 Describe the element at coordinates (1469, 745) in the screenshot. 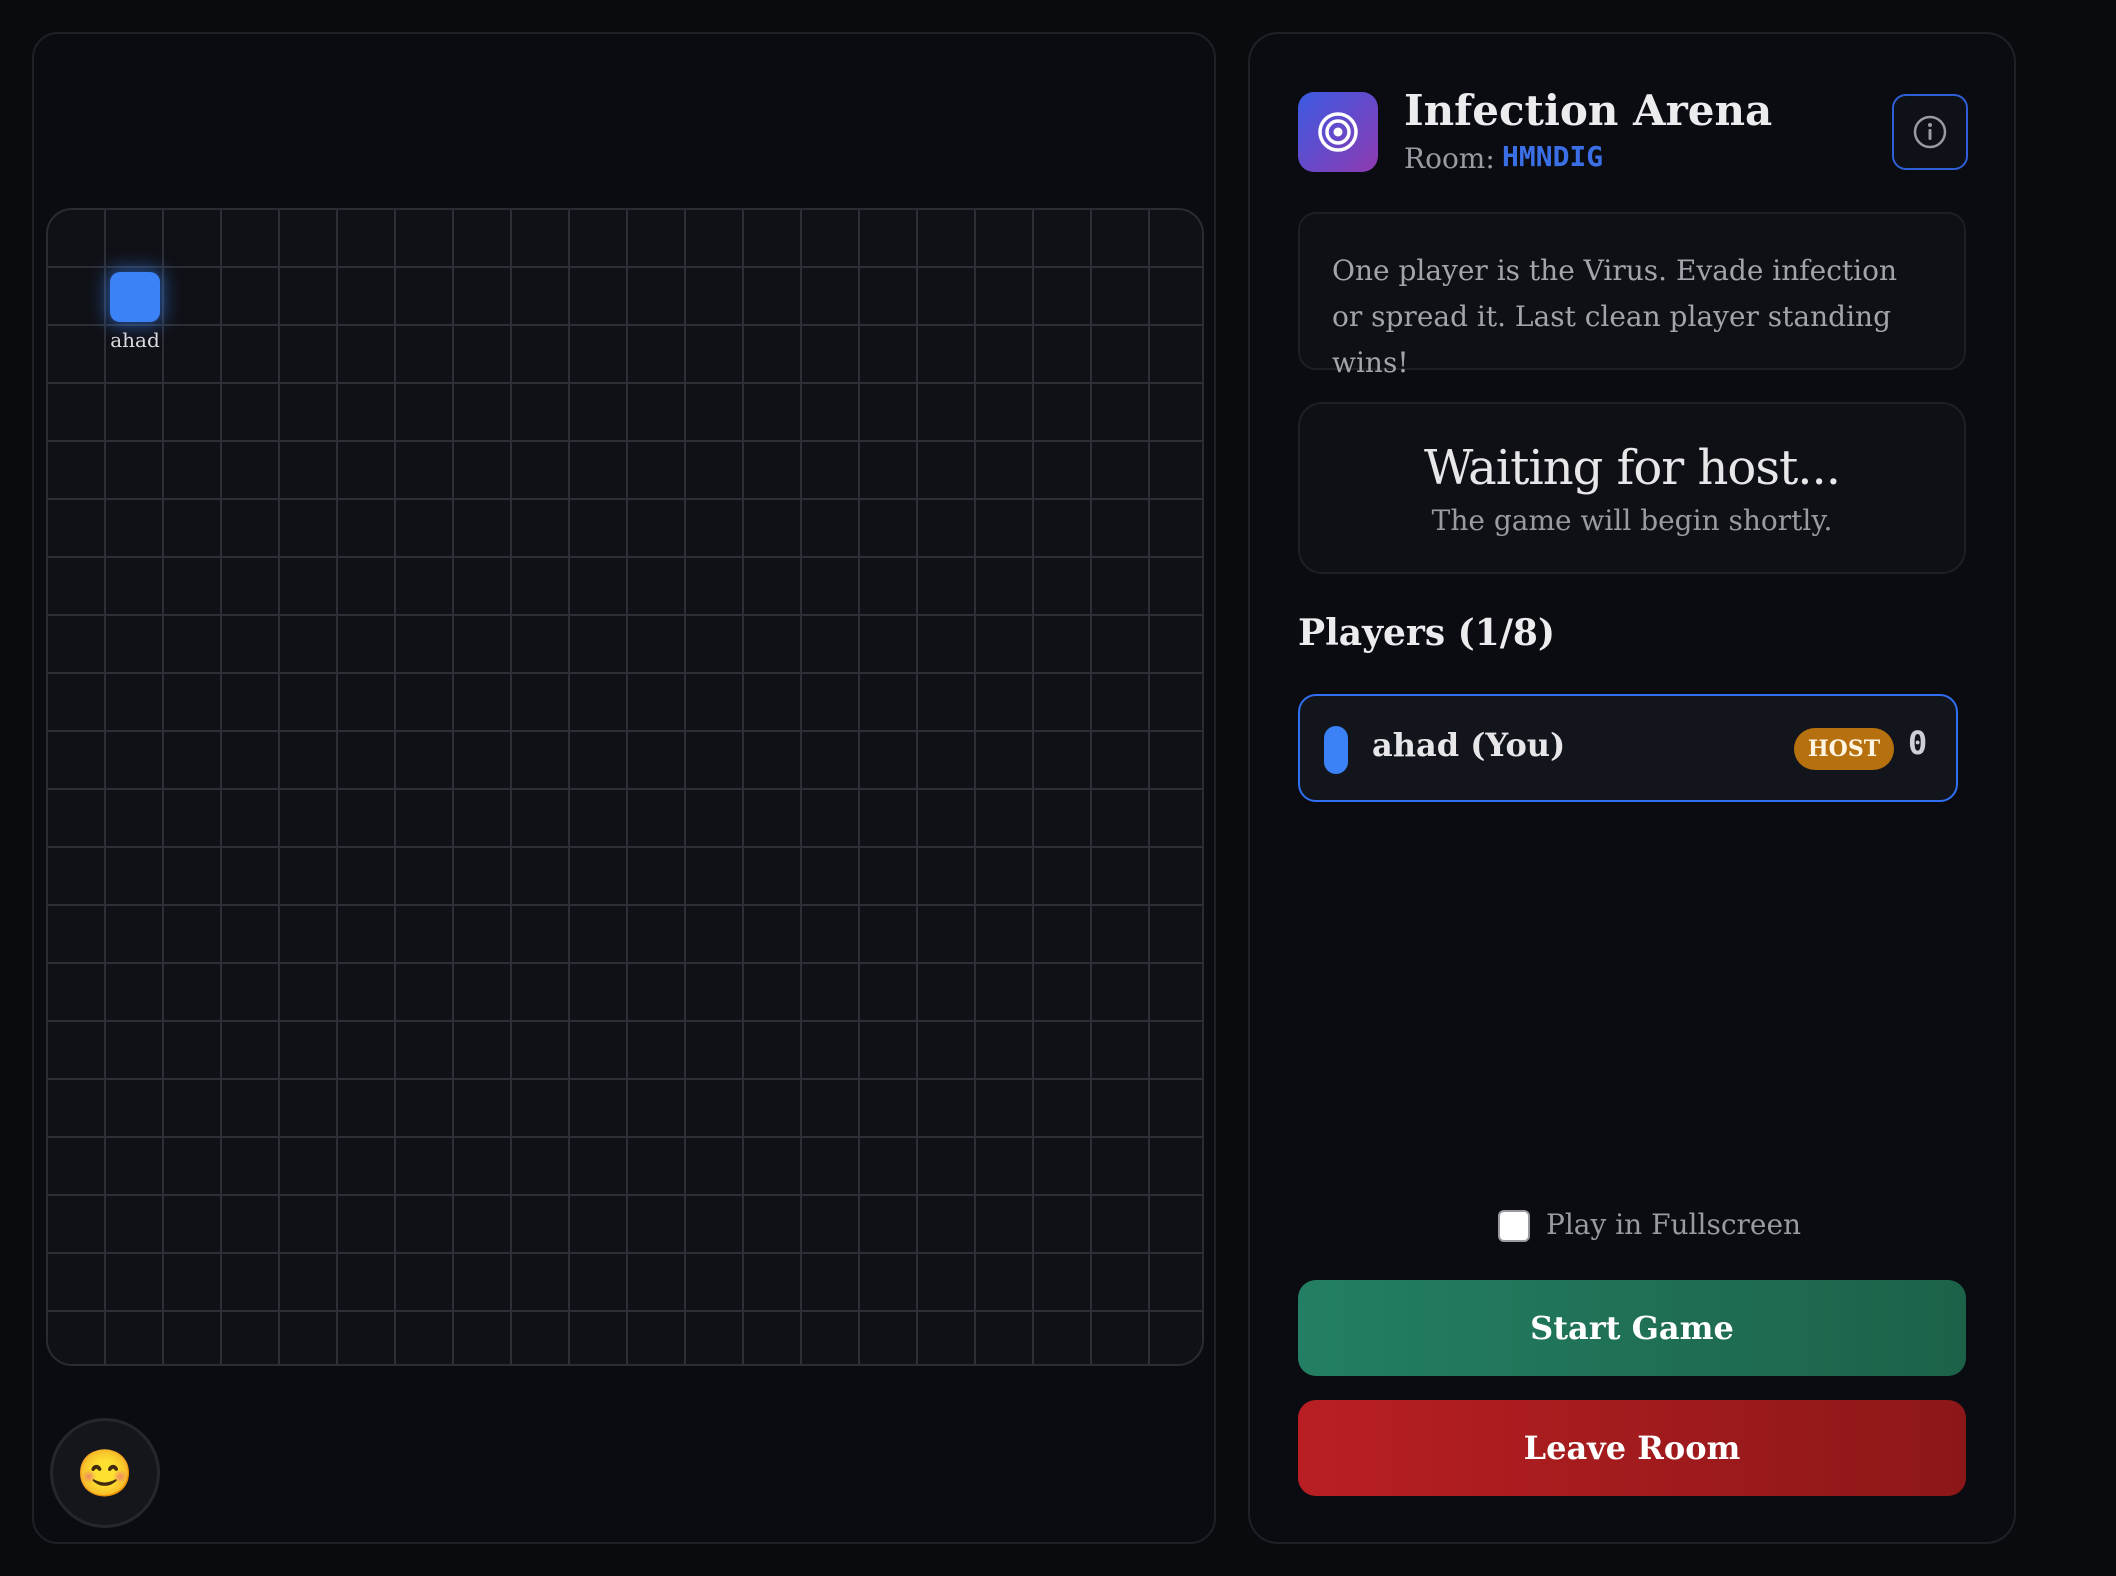

I see `player-name: ahad (You)` at that location.